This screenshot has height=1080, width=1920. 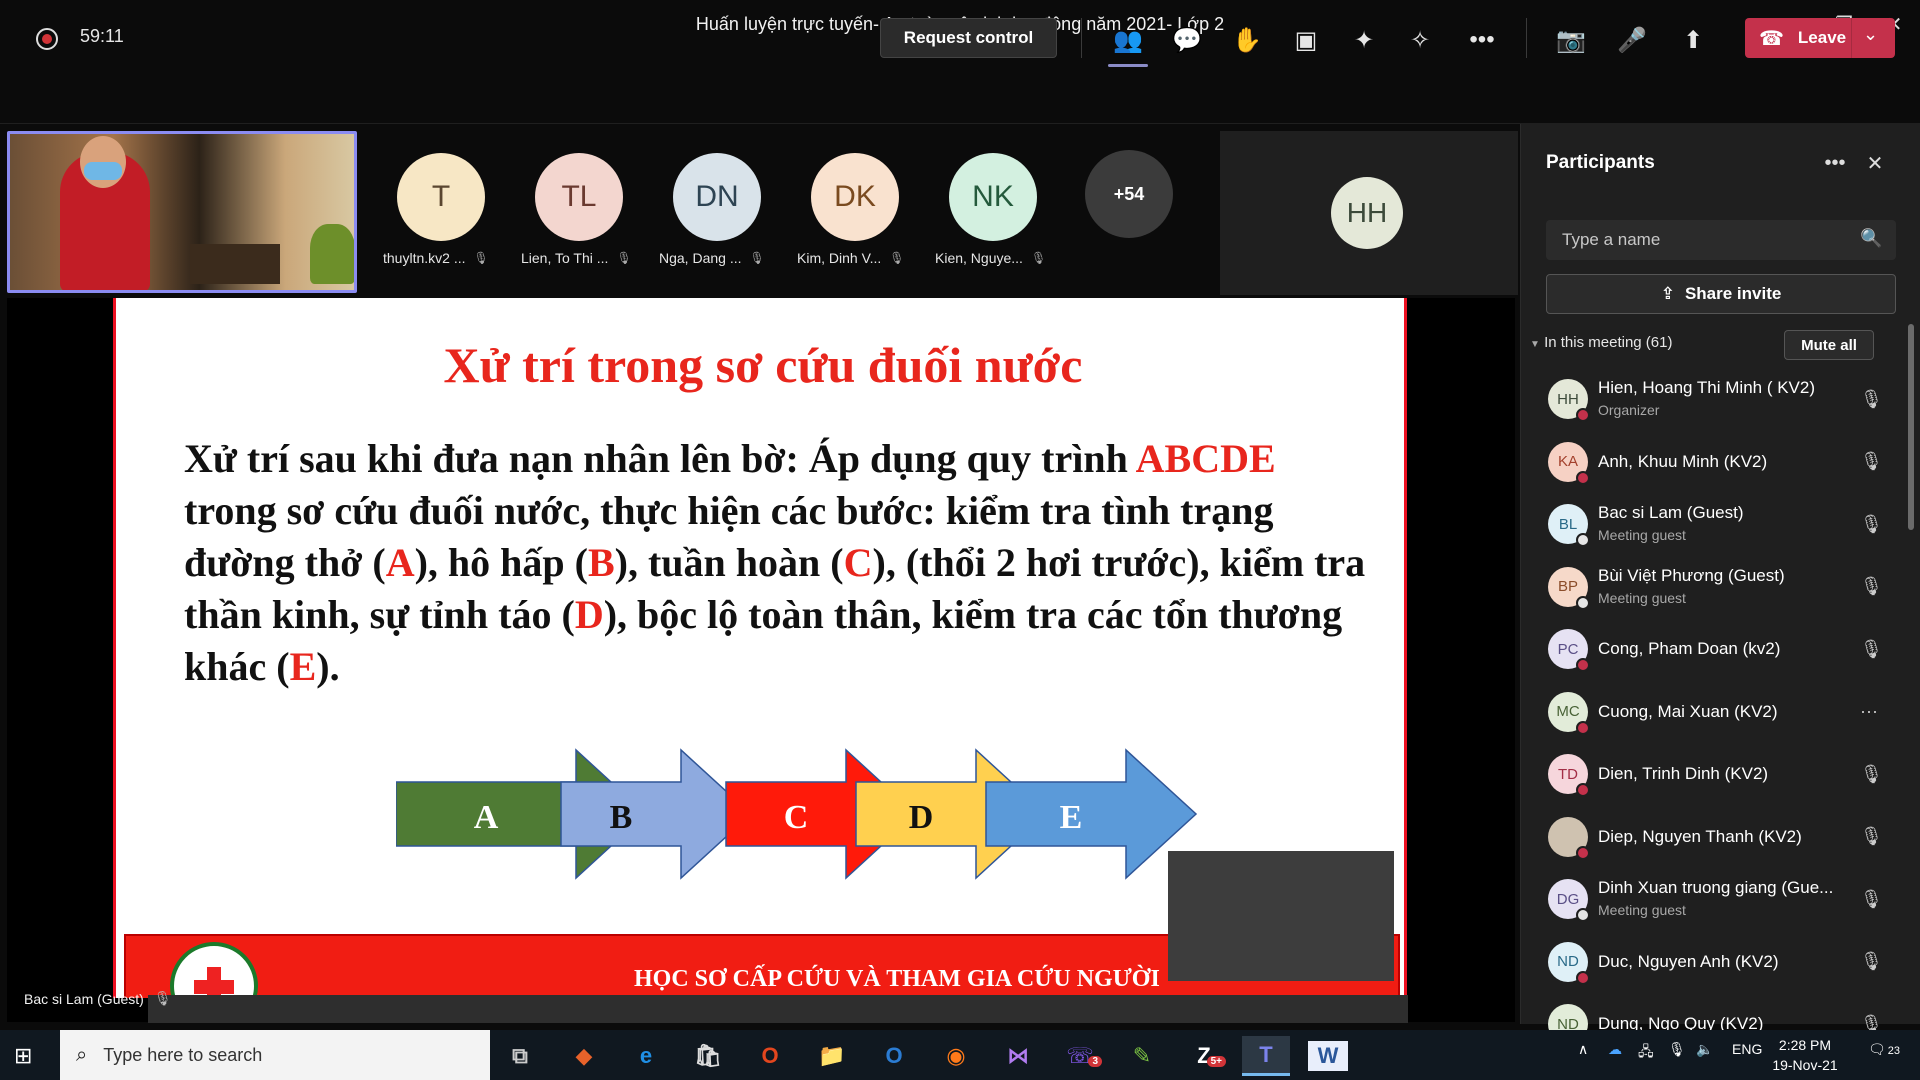 I want to click on participant-row: KA Anh, Khuu Minh (KV2) 🎙, so click(x=1710, y=462).